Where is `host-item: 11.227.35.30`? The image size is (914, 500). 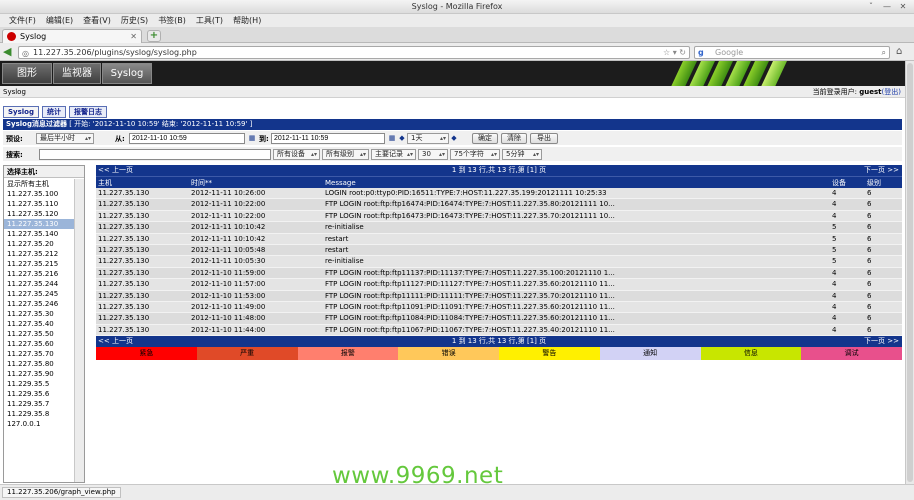
host-item: 11.227.35.30 is located at coordinates (39, 314).